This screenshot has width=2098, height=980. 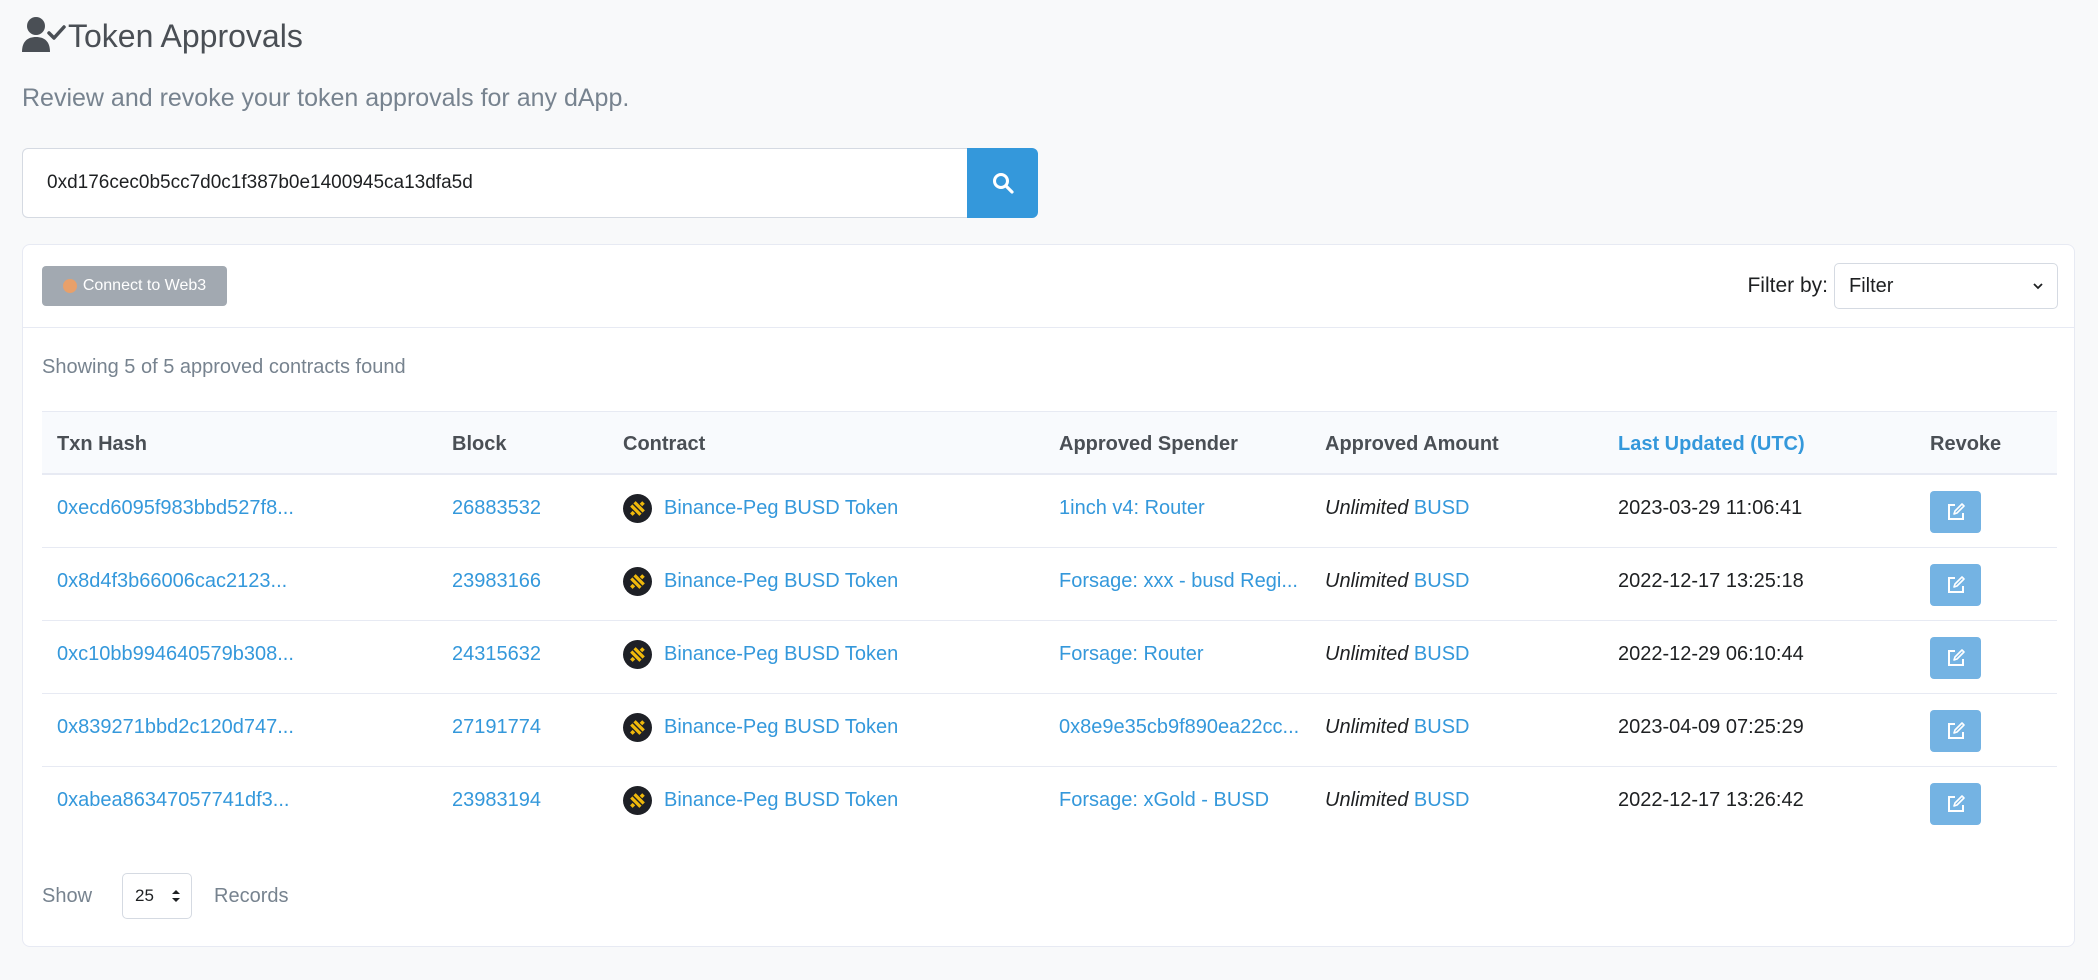 What do you see at coordinates (1048, 286) in the screenshot?
I see `card-header: Connect to Web3 Filter by: Filter` at bounding box center [1048, 286].